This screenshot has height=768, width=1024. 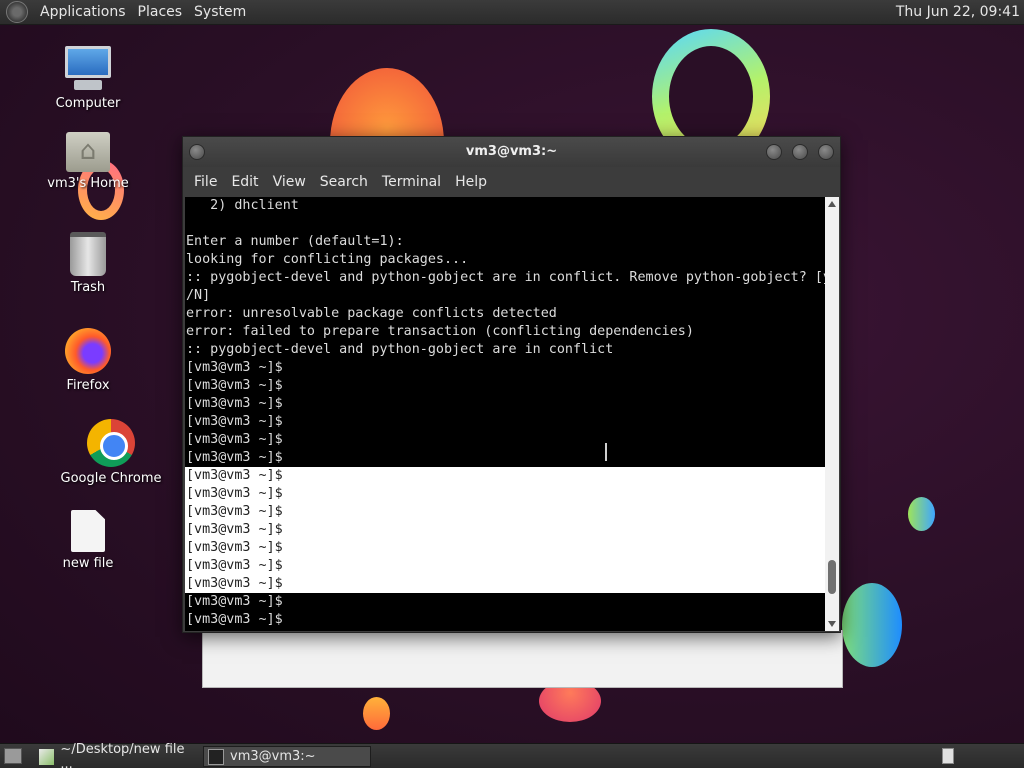 I want to click on text-editor-icon, so click(x=47, y=756).